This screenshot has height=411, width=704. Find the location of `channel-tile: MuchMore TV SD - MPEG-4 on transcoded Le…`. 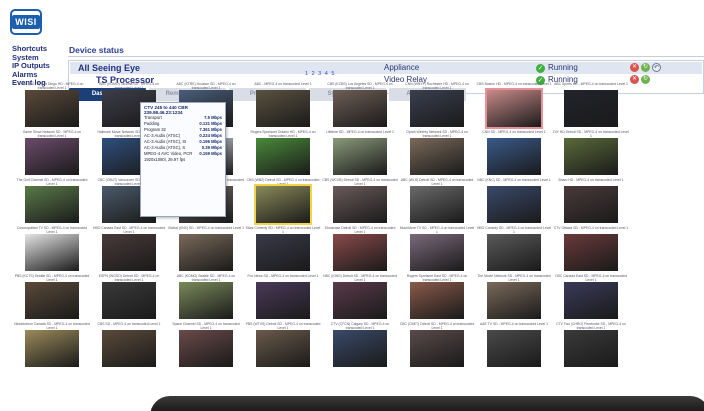

channel-tile: MuchMore TV SD - MPEG-4 on transcoded Le… is located at coordinates (437, 249).